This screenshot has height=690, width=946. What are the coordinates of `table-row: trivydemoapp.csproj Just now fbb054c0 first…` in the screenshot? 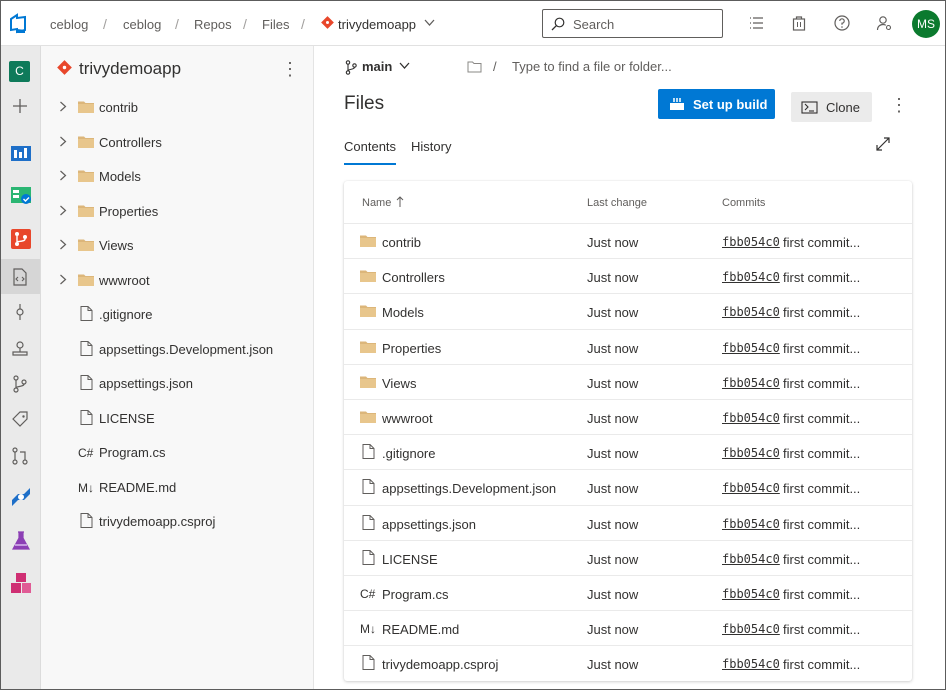 It's located at (628, 662).